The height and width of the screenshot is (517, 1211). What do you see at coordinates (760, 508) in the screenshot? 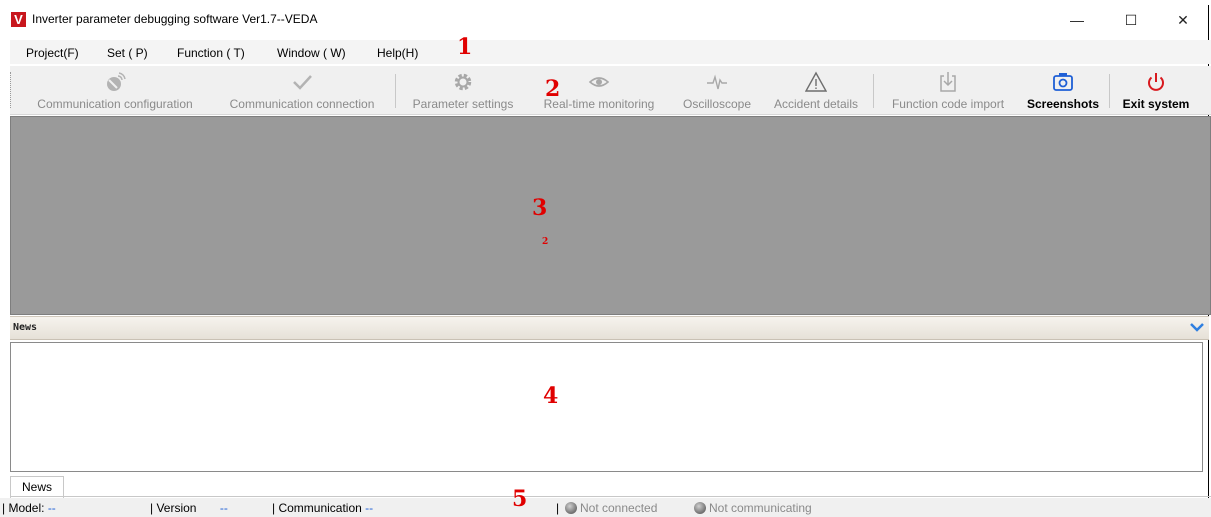
I see `communicating-status-label: Not communicating` at bounding box center [760, 508].